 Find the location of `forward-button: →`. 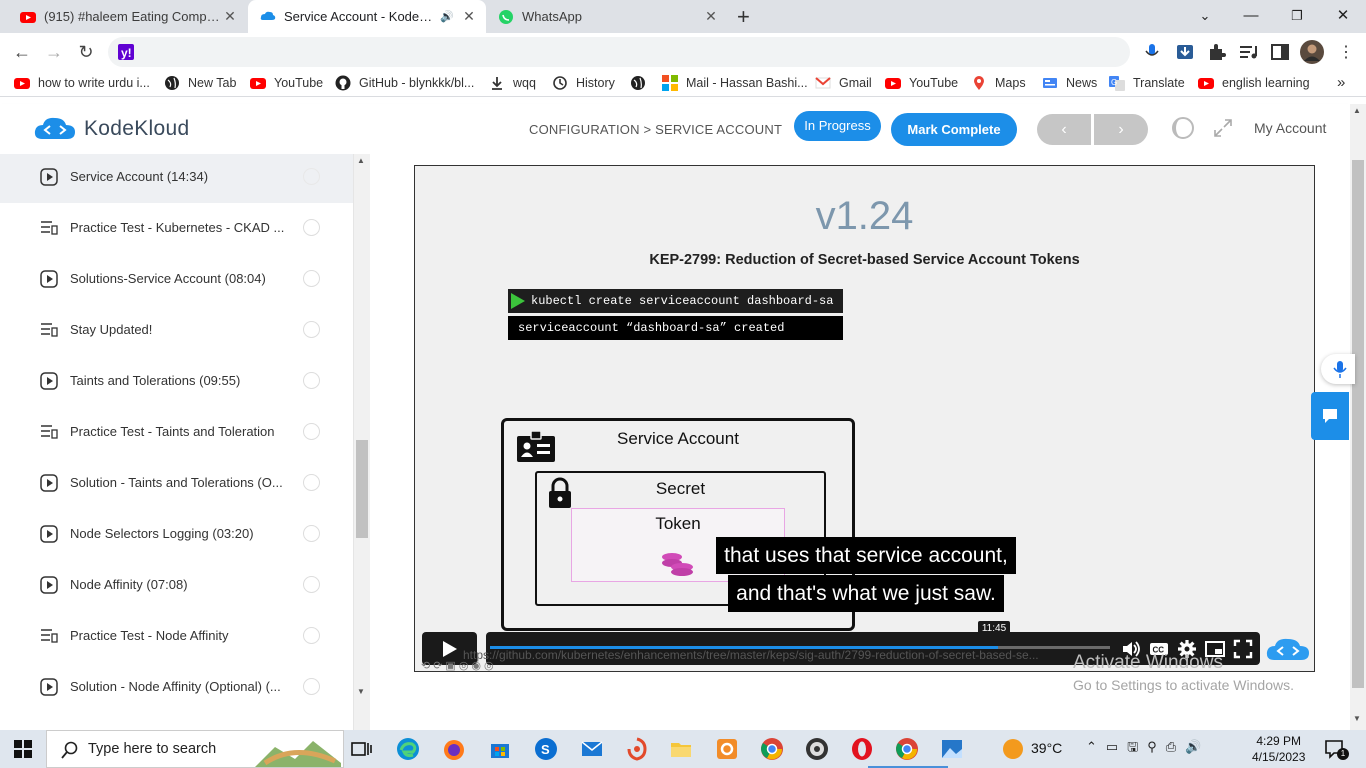

forward-button: → is located at coordinates (54, 52).